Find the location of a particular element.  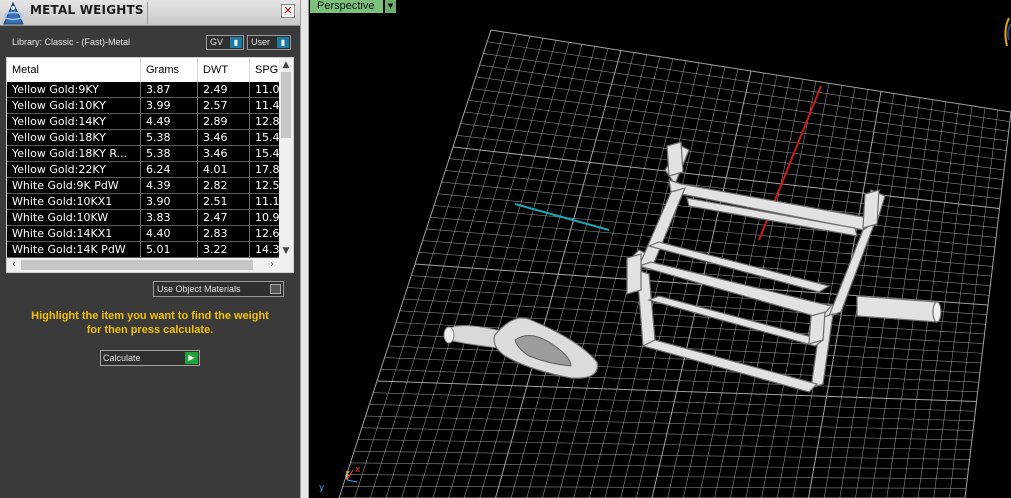

cell-metal: Yellow Gold:9KY is located at coordinates (74, 89).